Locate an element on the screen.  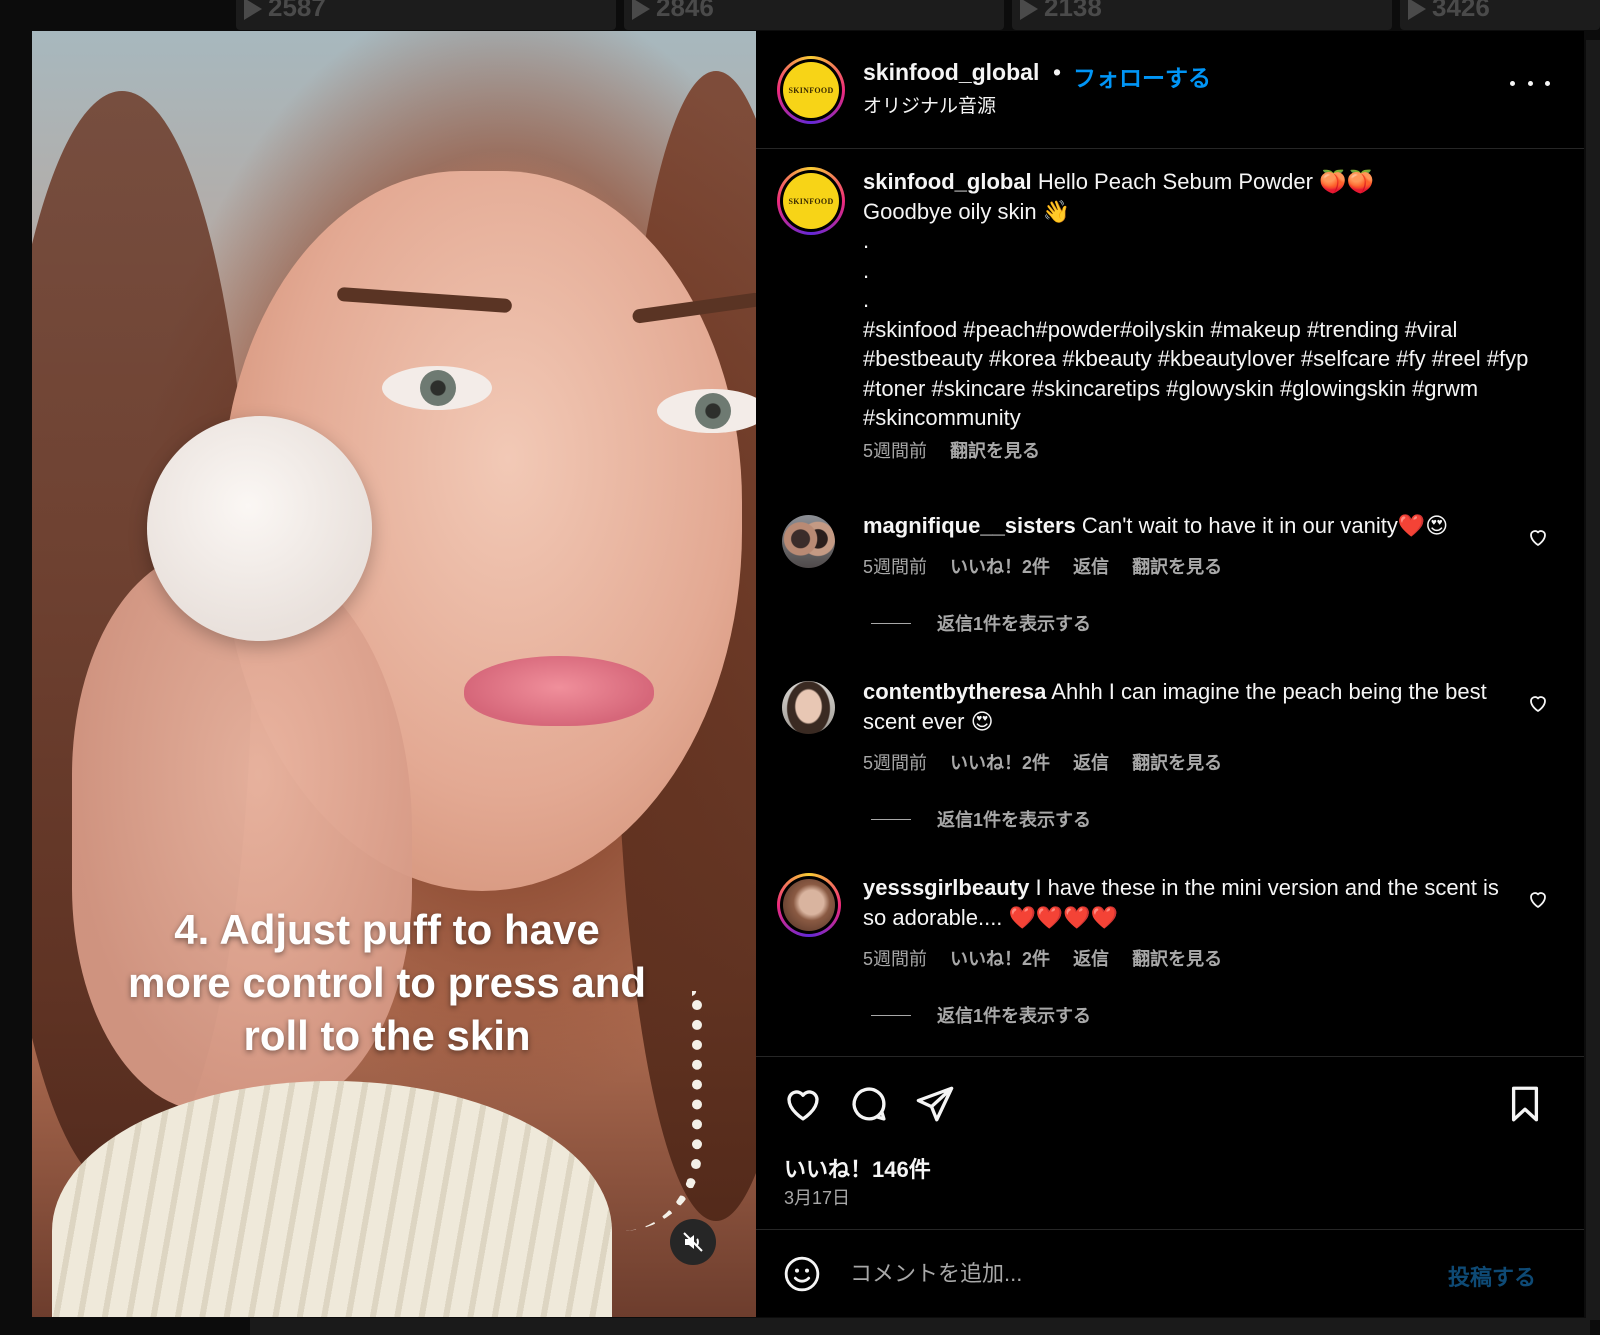
view-count: 2587 is located at coordinates (297, 11).